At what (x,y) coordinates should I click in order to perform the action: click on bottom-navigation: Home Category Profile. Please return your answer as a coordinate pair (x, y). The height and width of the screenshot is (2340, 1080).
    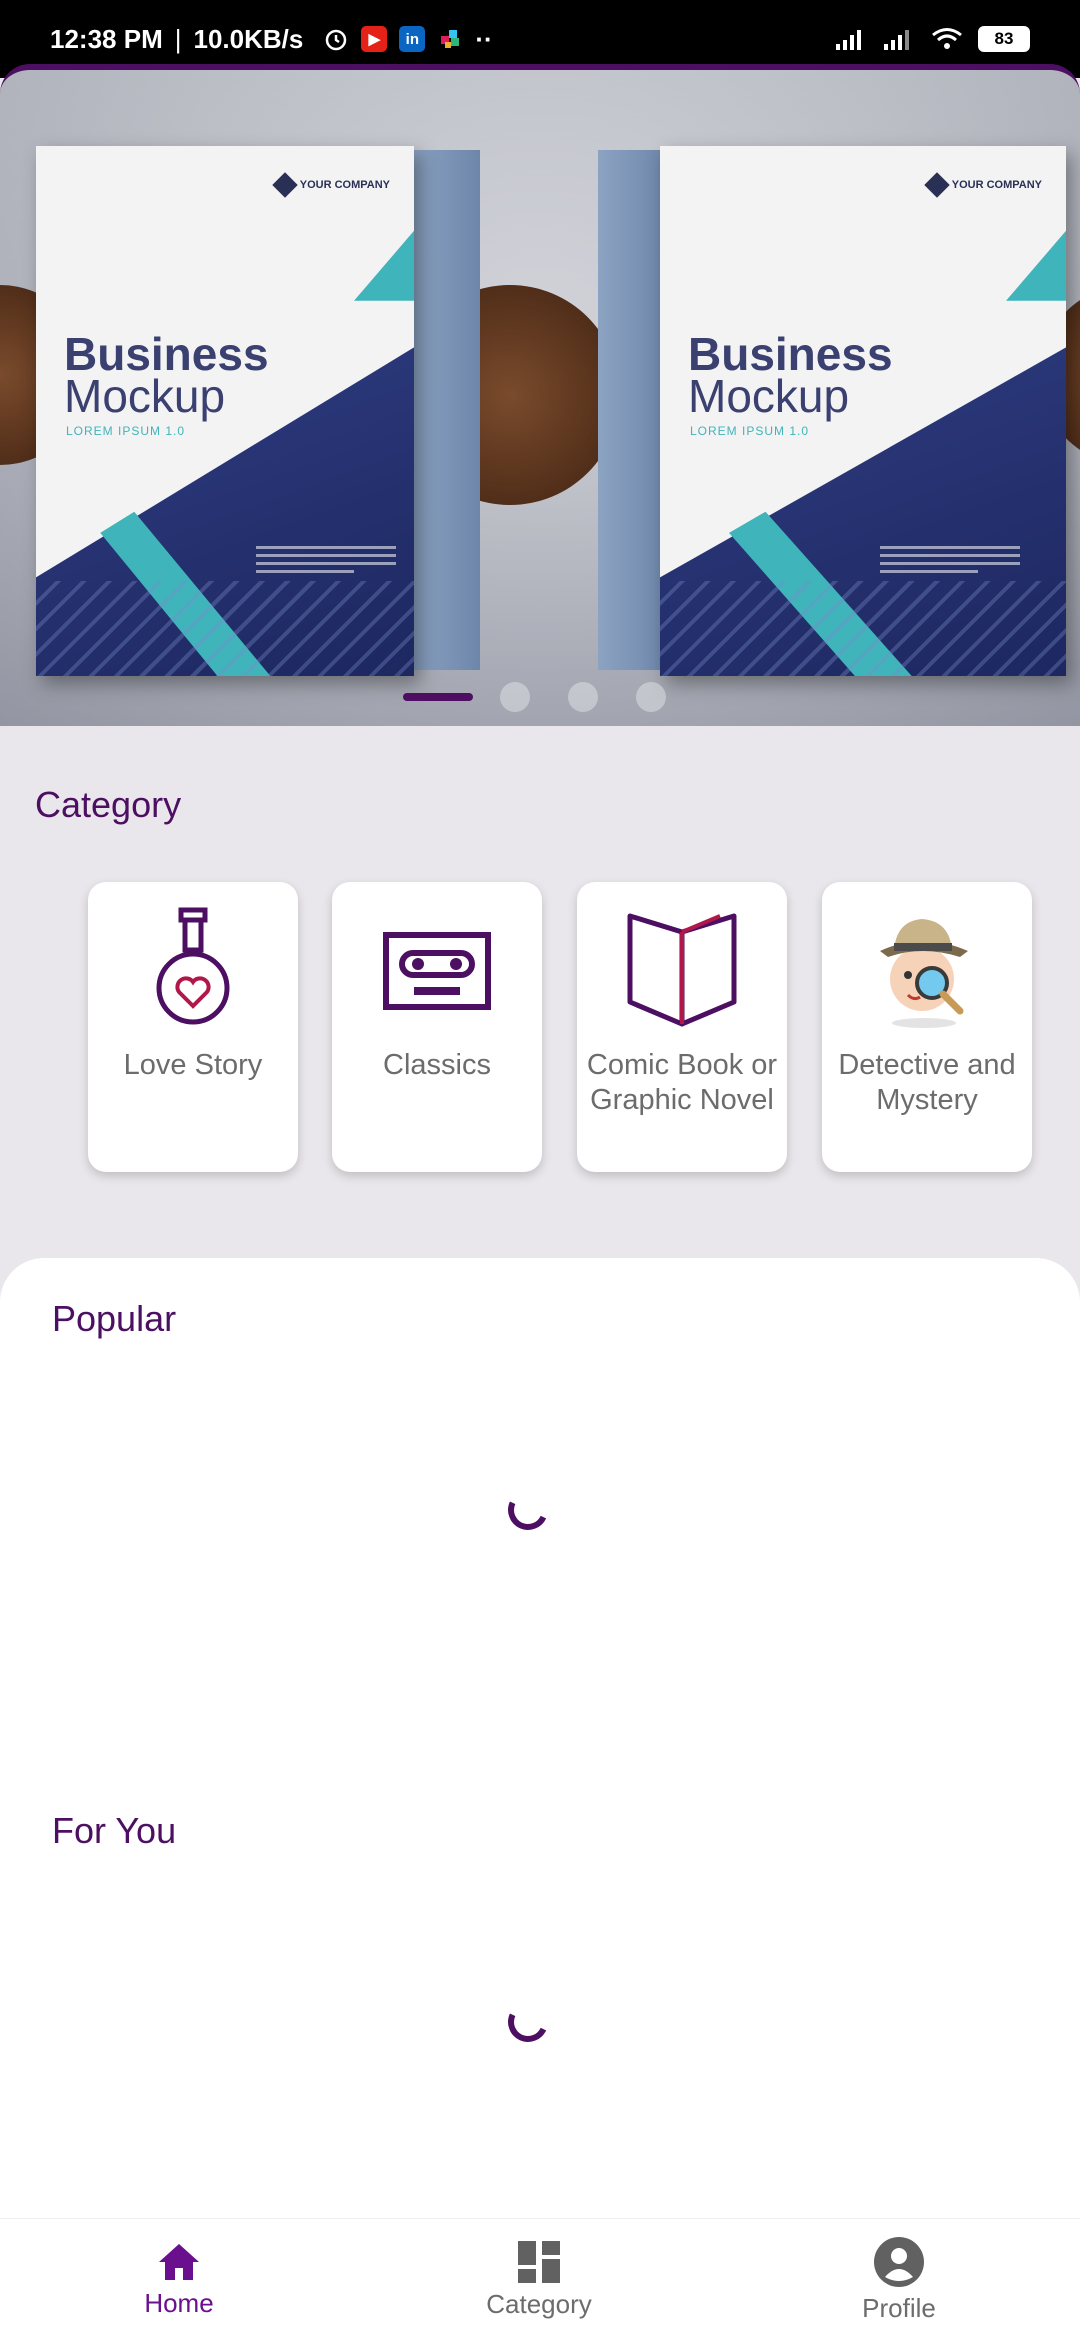
    Looking at the image, I should click on (540, 2279).